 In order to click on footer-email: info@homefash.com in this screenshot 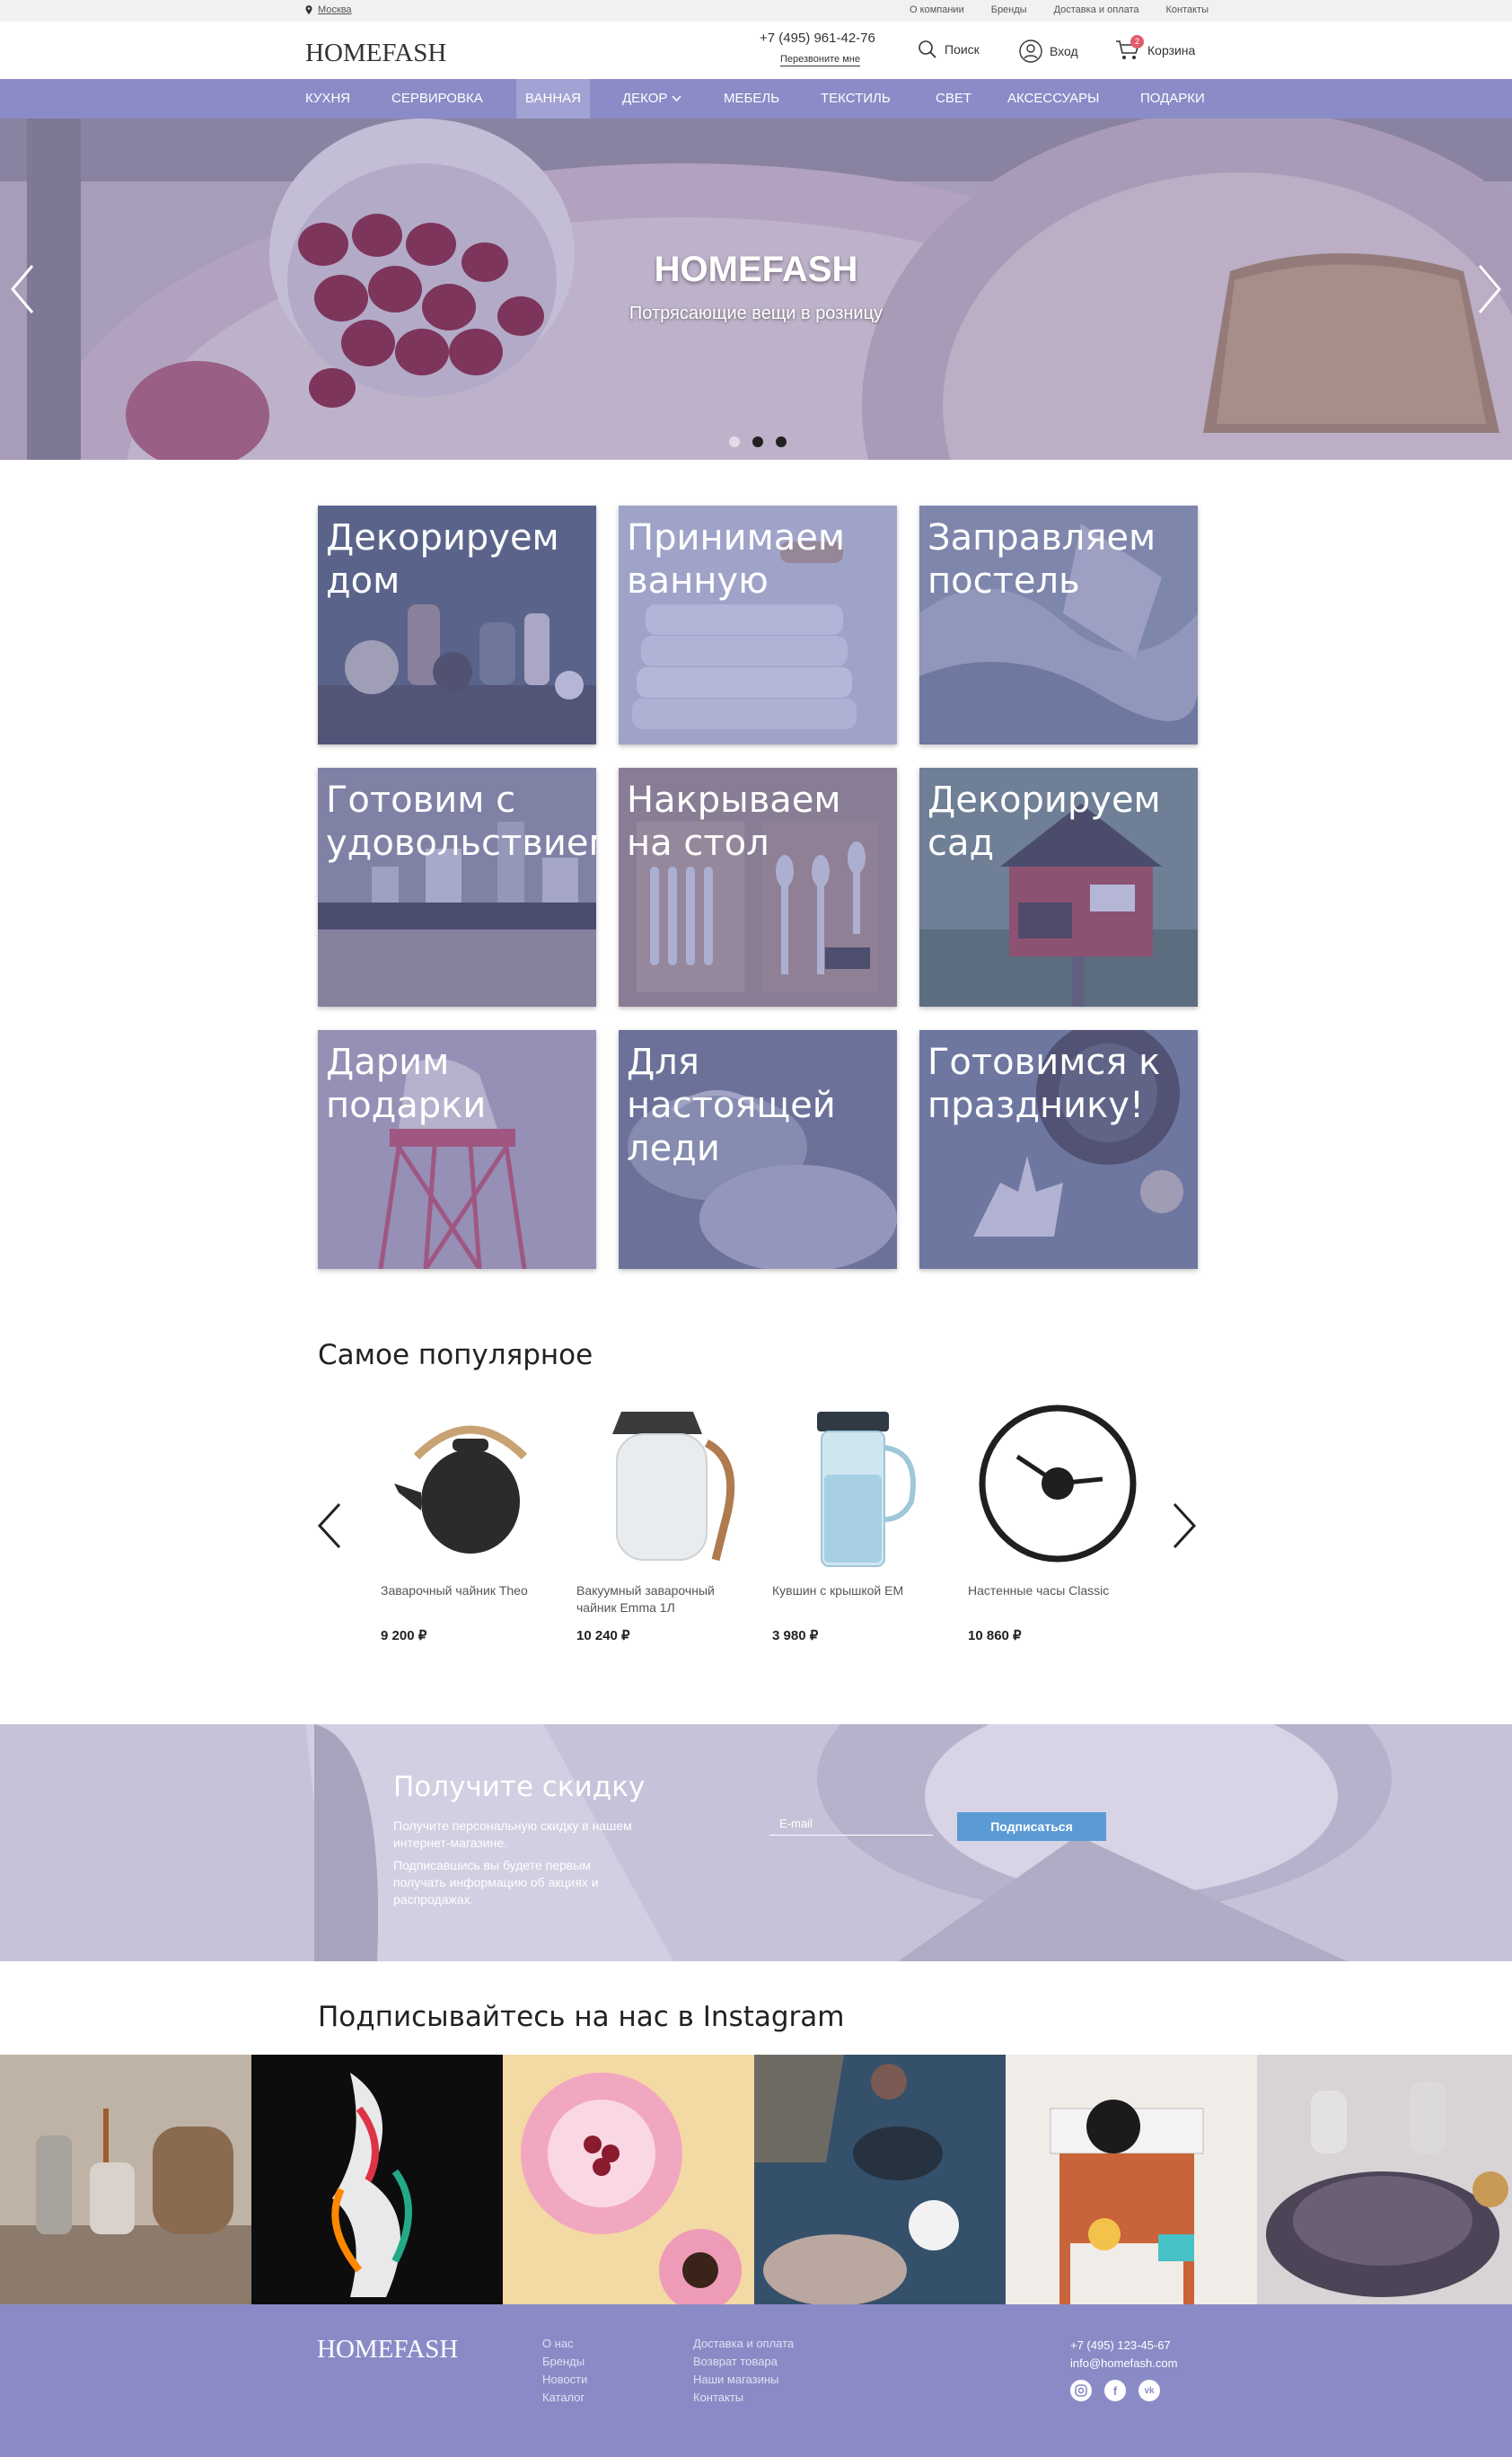, I will do `click(1123, 2364)`.